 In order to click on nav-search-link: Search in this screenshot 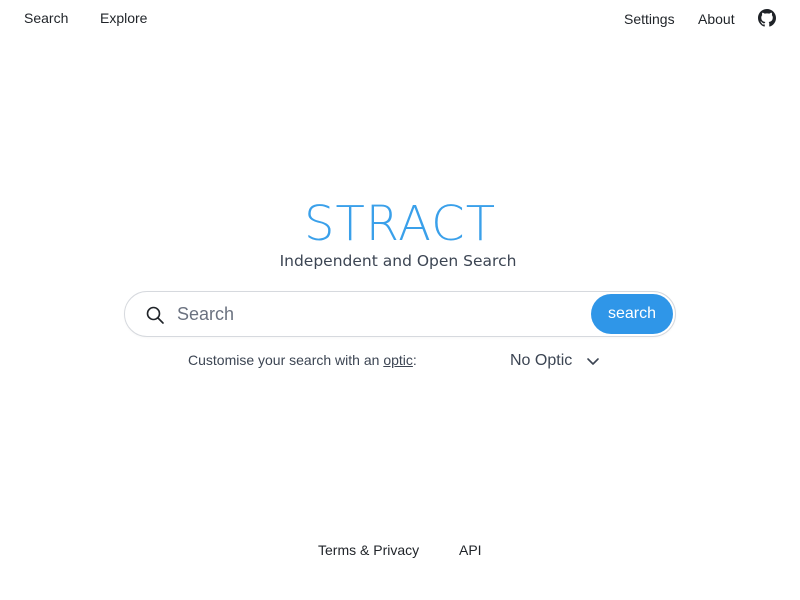, I will do `click(46, 18)`.